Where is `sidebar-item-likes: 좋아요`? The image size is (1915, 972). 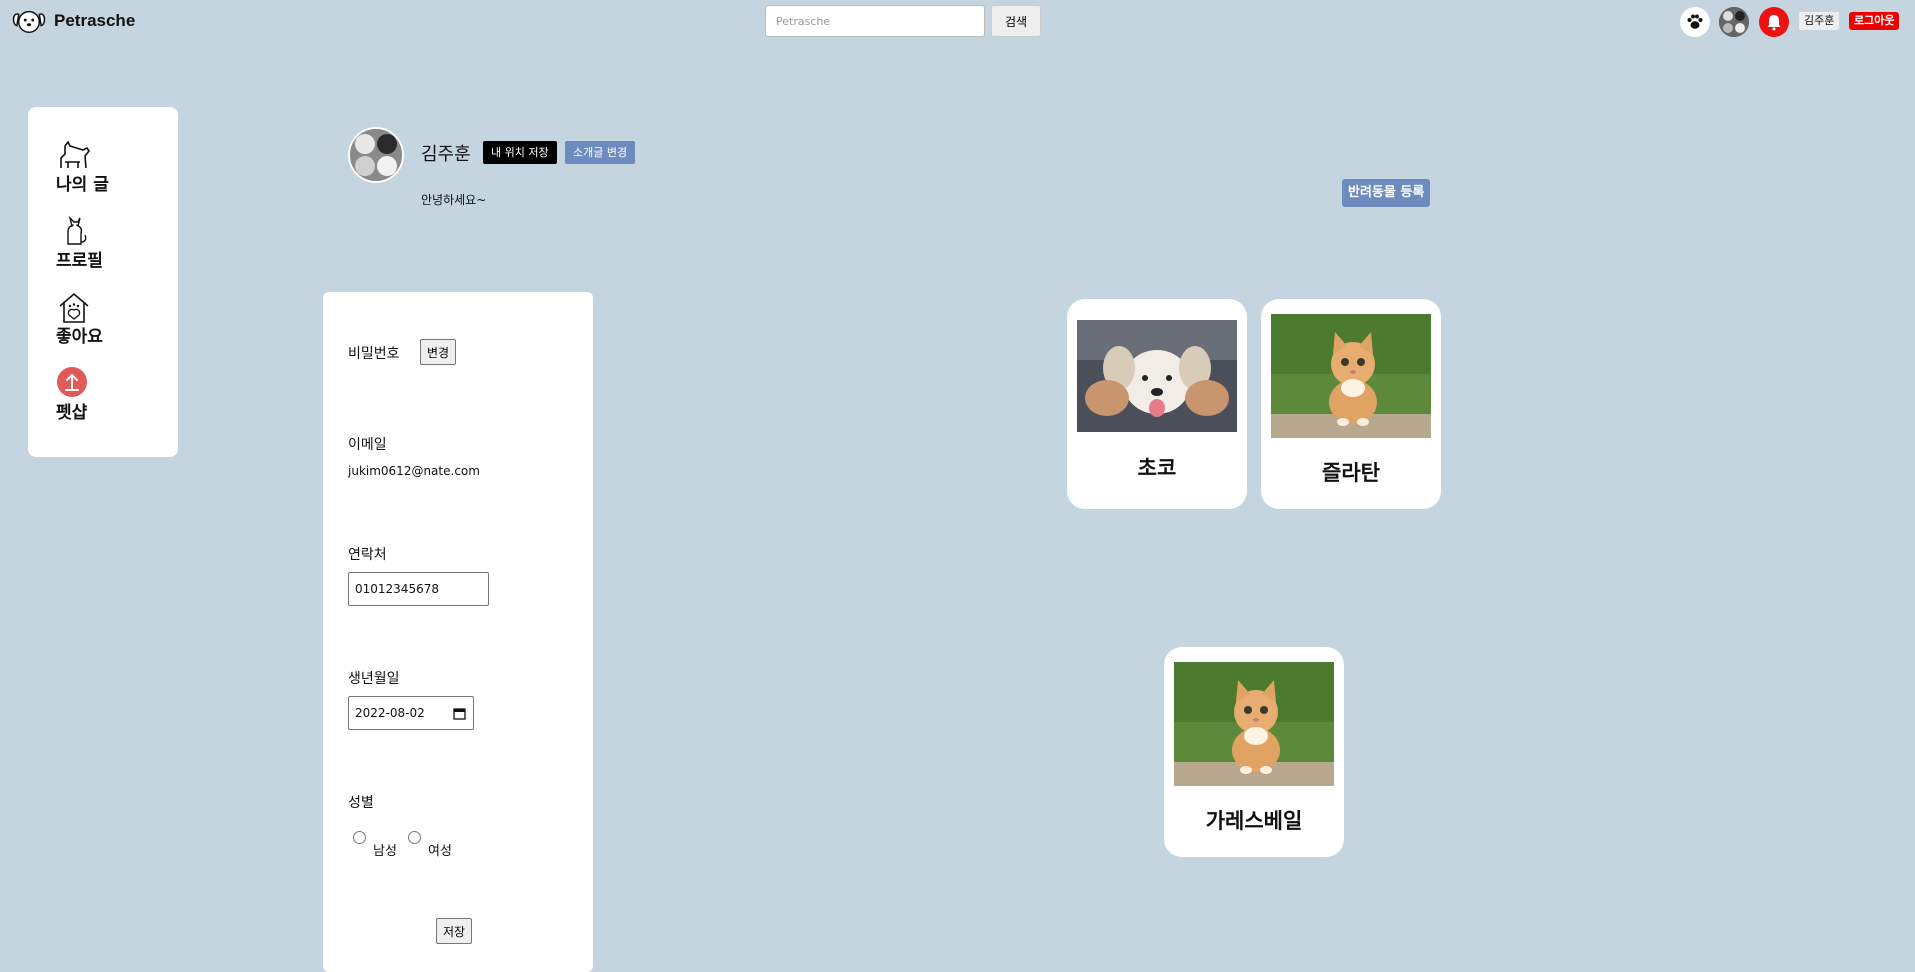
sidebar-item-likes: 좋아요 is located at coordinates (79, 318).